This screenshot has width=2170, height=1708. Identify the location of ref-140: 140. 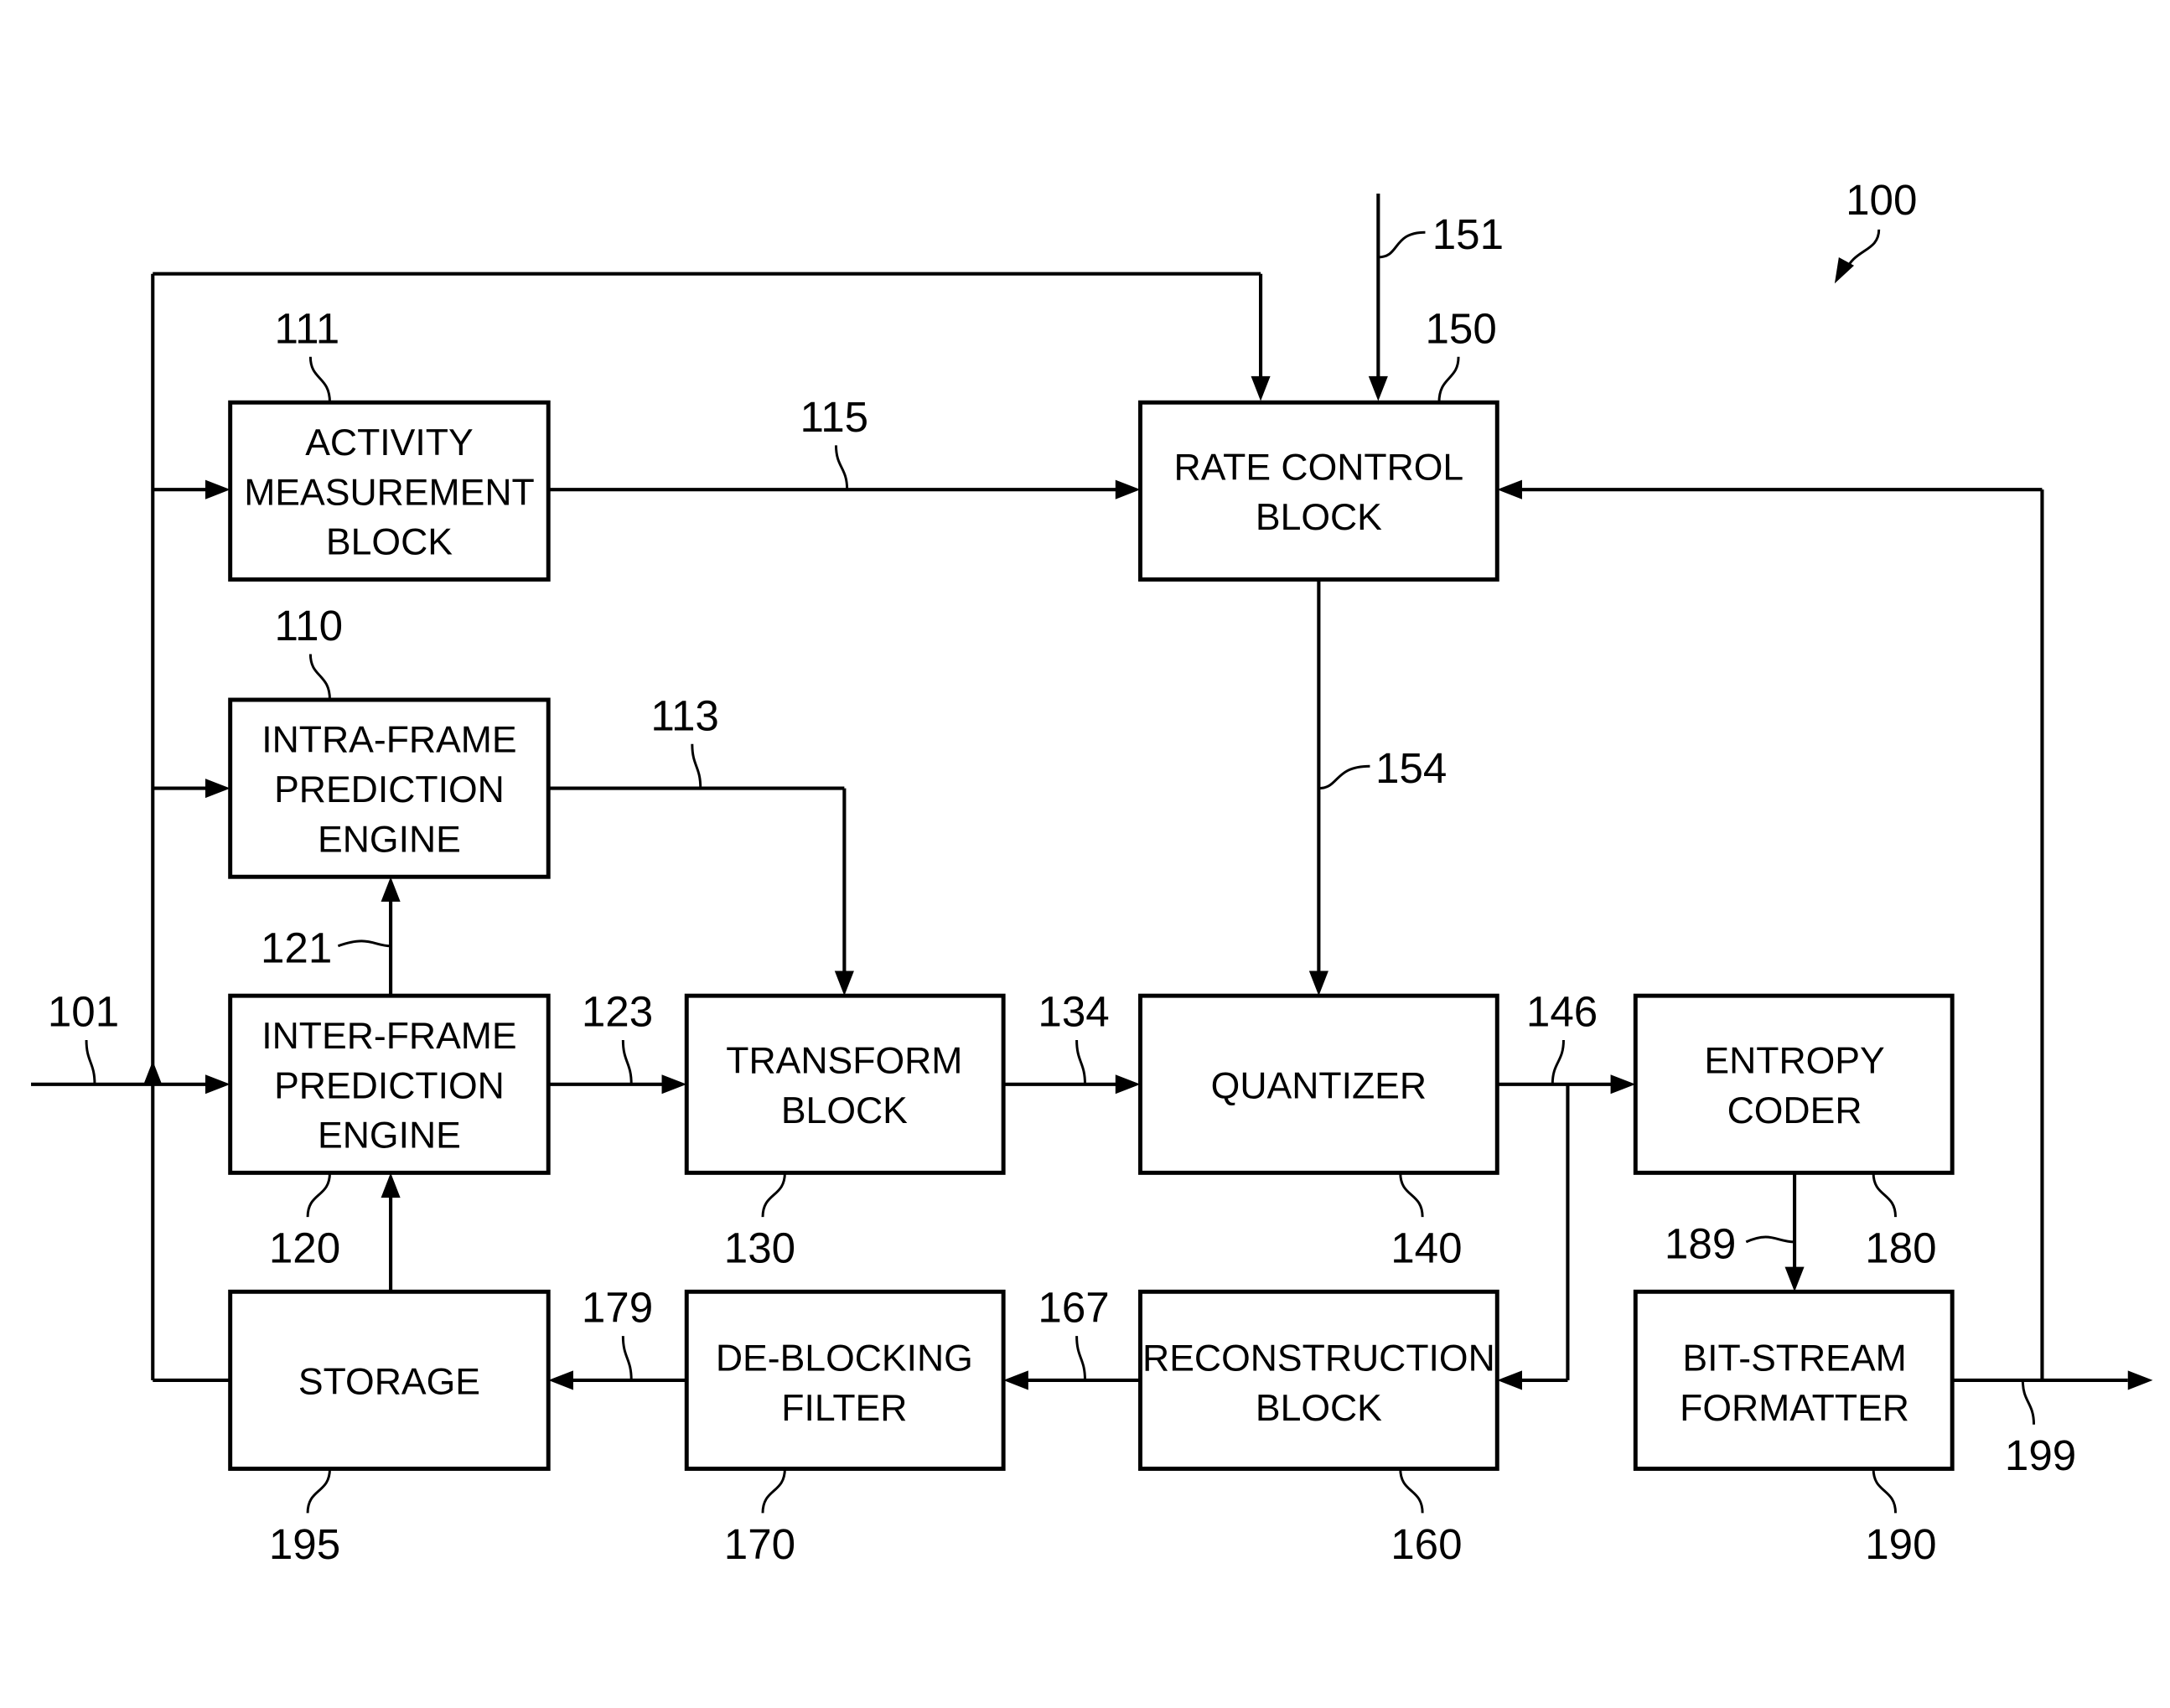
(1426, 1248).